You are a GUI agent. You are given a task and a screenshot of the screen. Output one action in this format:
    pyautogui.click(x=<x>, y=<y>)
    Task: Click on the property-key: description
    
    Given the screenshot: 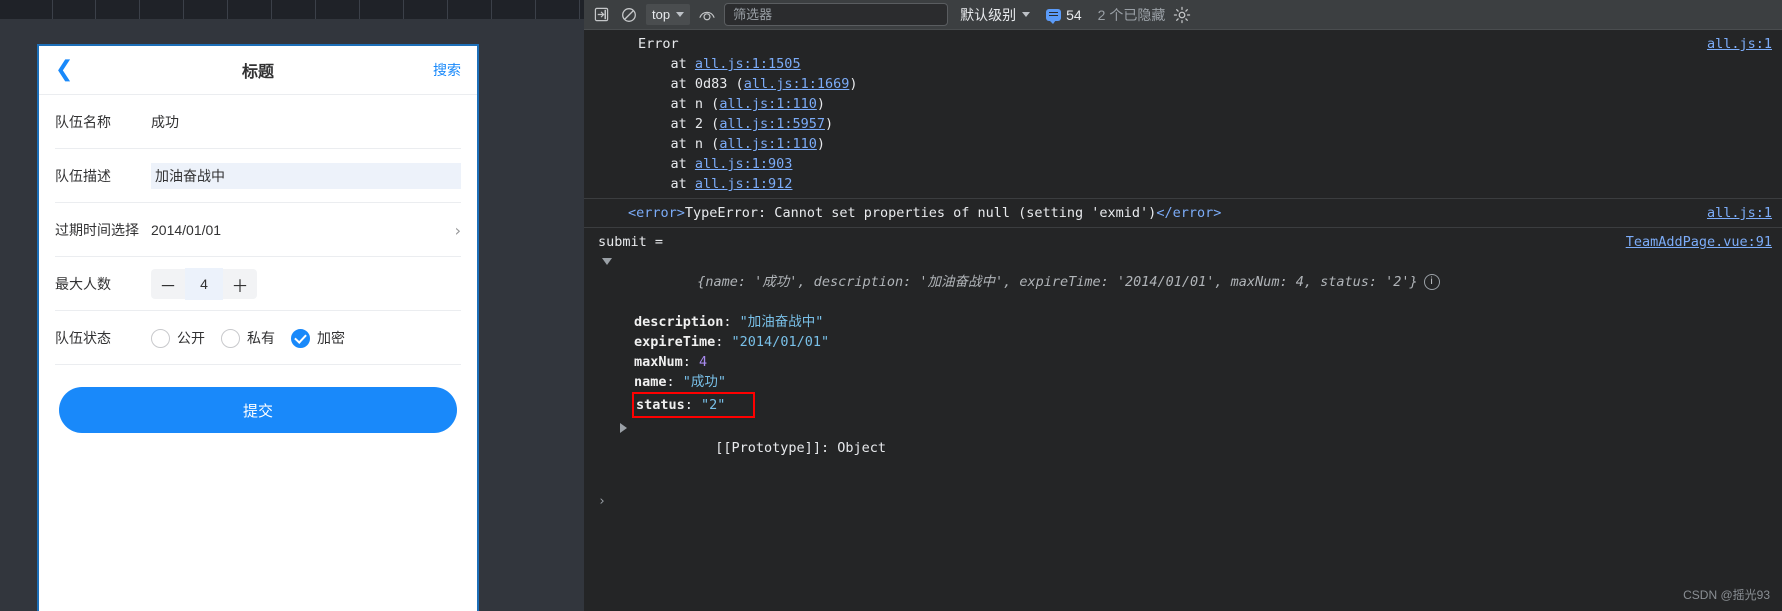 What is the action you would take?
    pyautogui.click(x=679, y=322)
    